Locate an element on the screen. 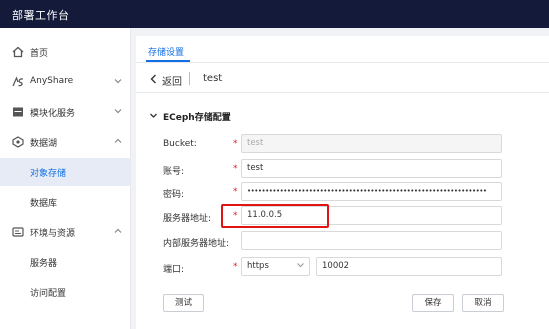 This screenshot has height=329, width=549. breadcrumb-divider is located at coordinates (189, 78).